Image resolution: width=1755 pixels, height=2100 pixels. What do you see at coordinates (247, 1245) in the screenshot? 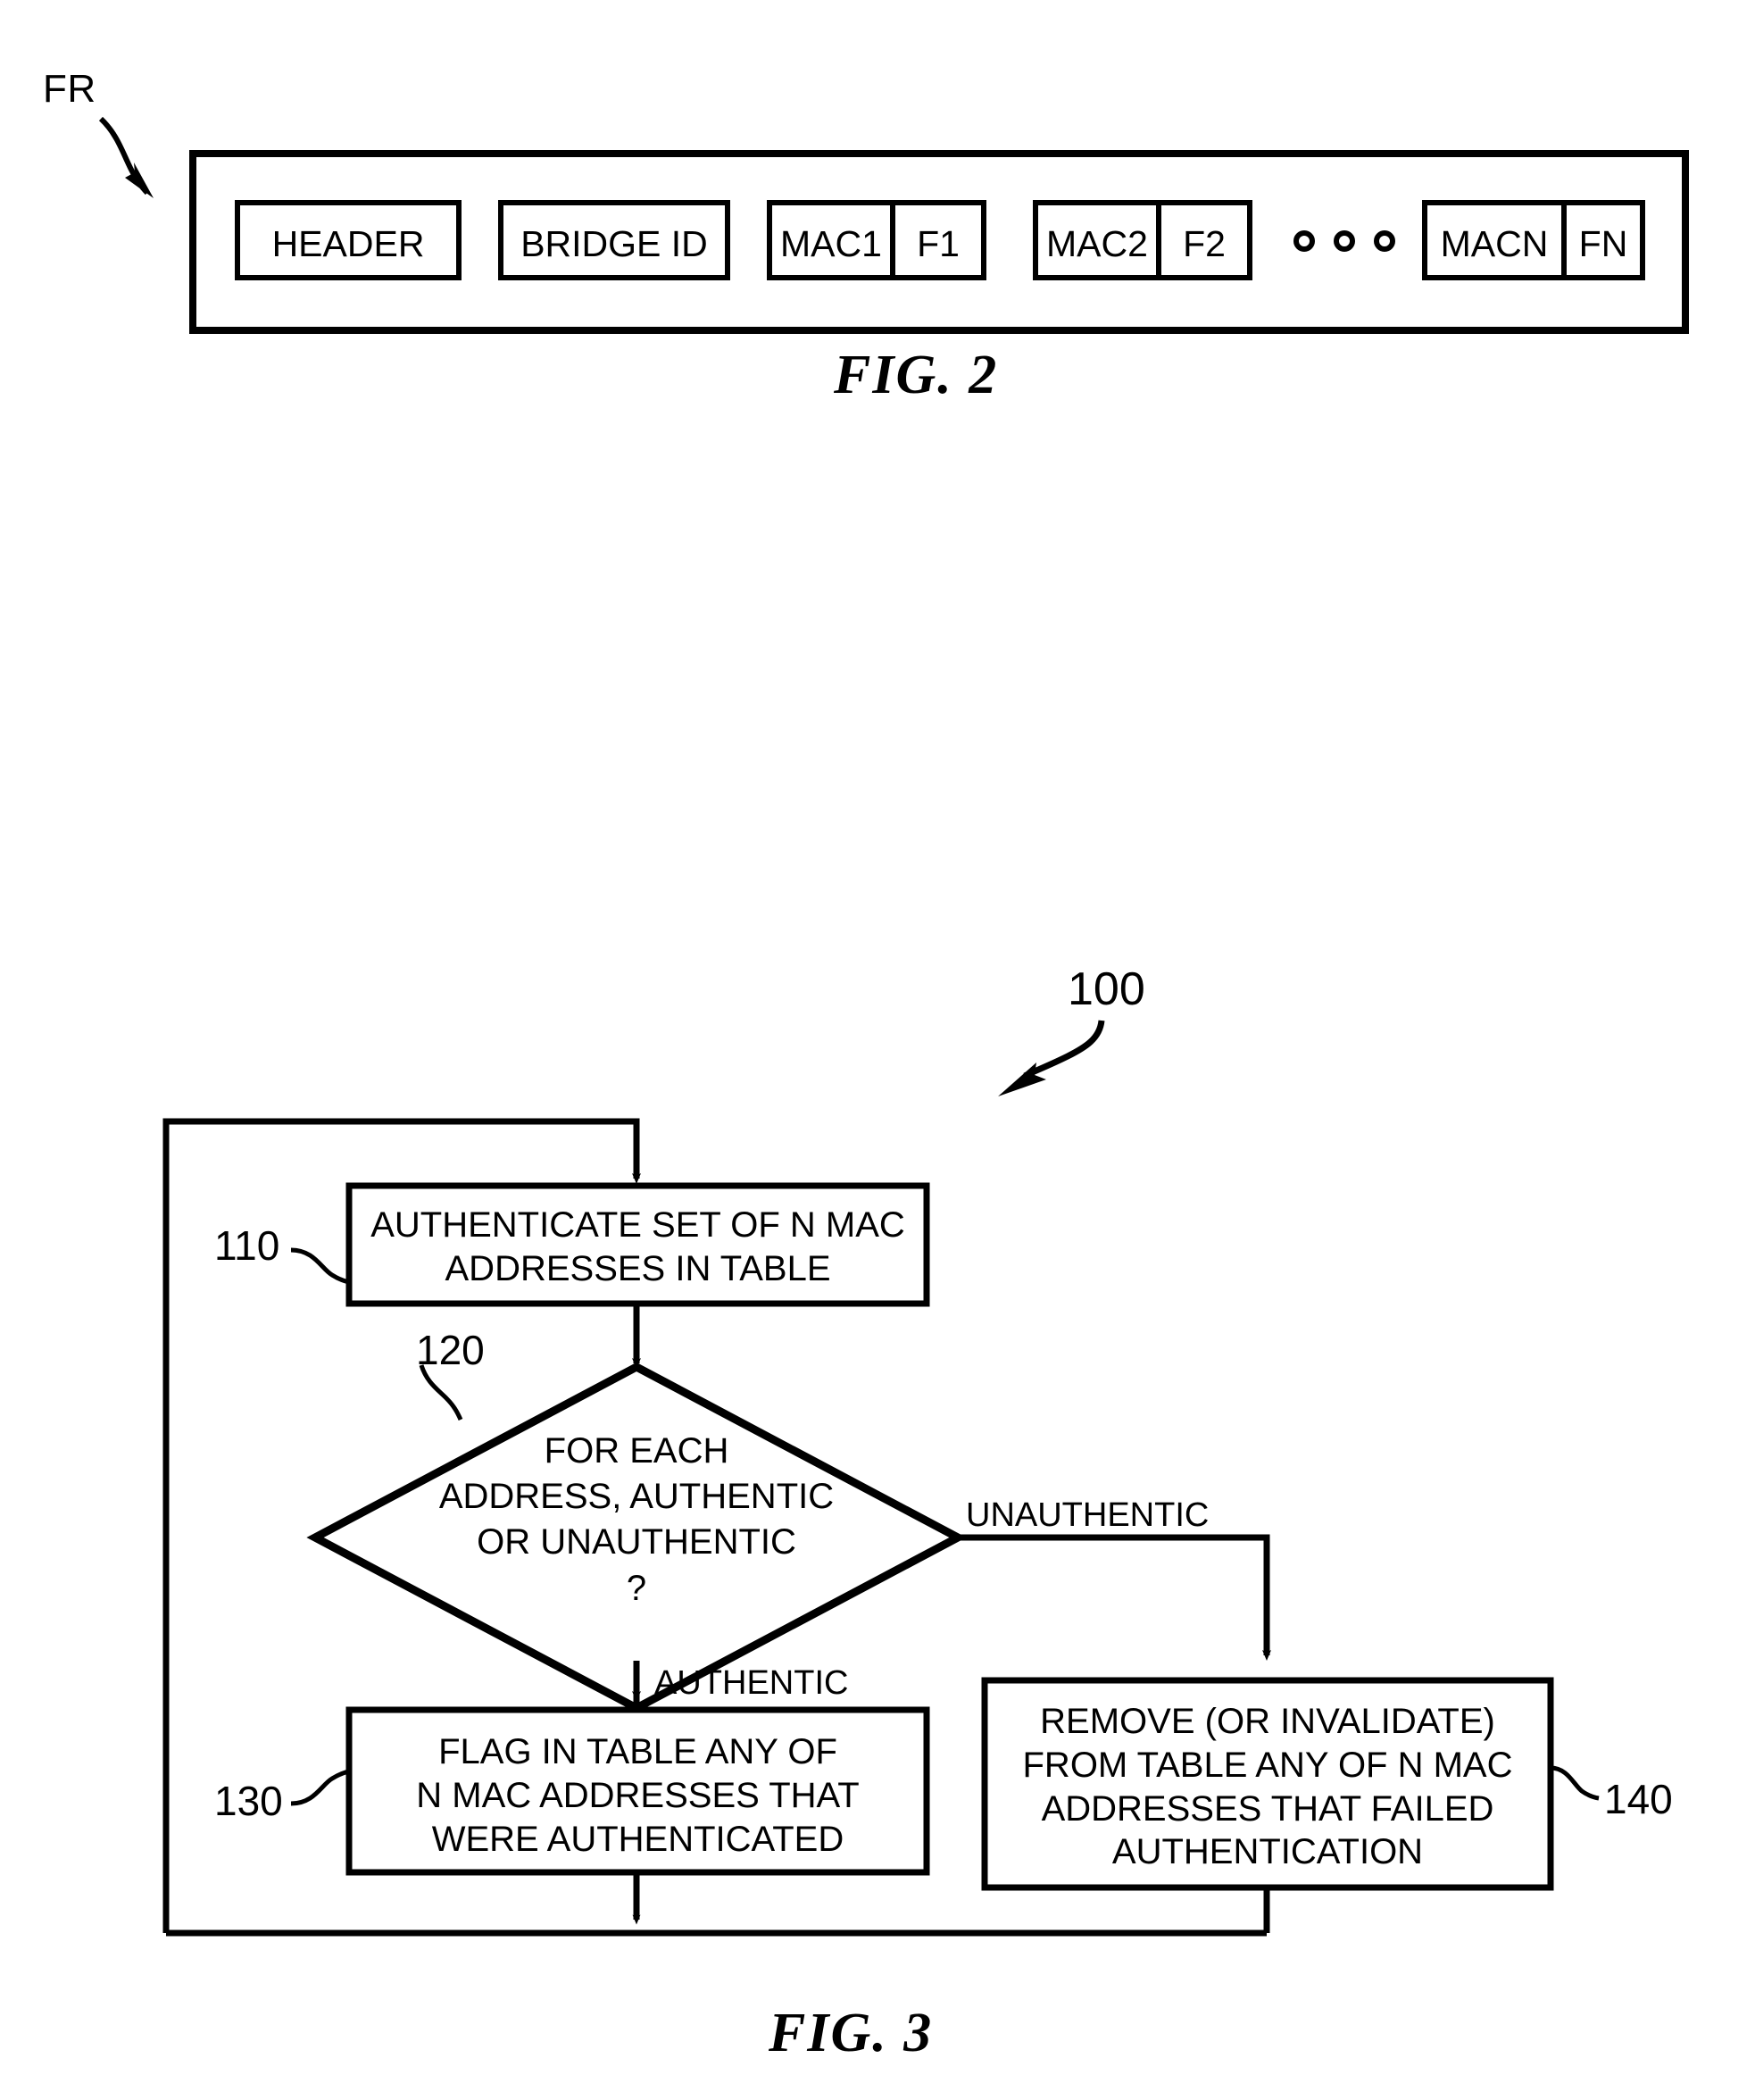
I see `step-110-ref: 110` at bounding box center [247, 1245].